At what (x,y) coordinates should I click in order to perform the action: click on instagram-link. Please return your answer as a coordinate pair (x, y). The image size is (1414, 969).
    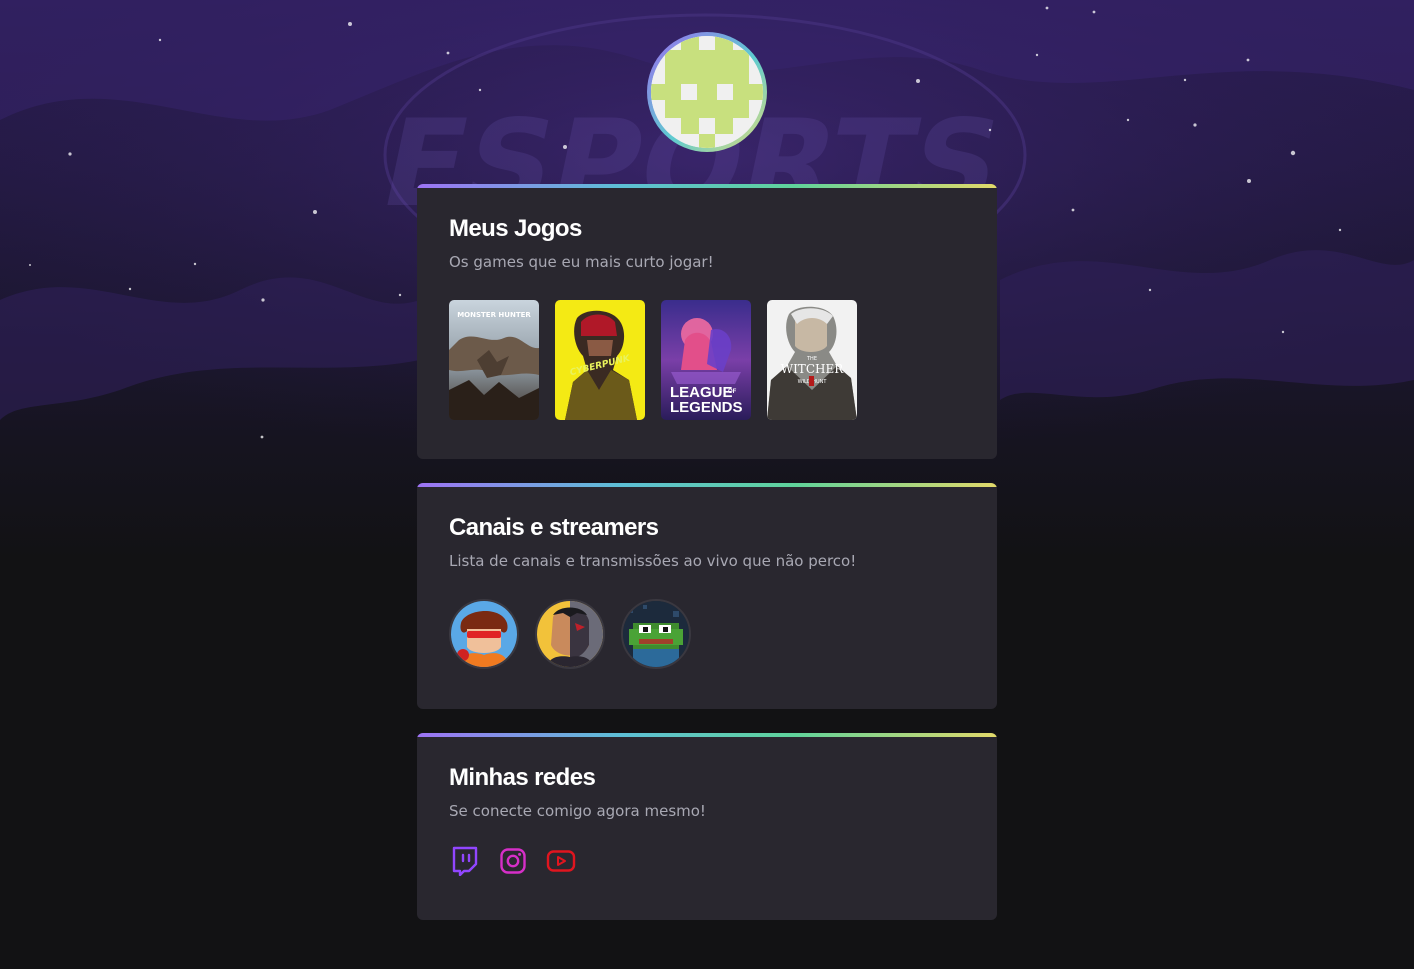
    Looking at the image, I should click on (513, 861).